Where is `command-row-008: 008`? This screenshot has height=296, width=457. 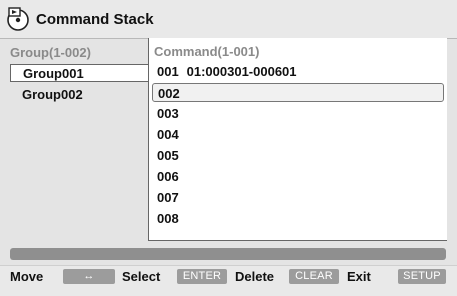
command-row-008: 008 is located at coordinates (298, 218).